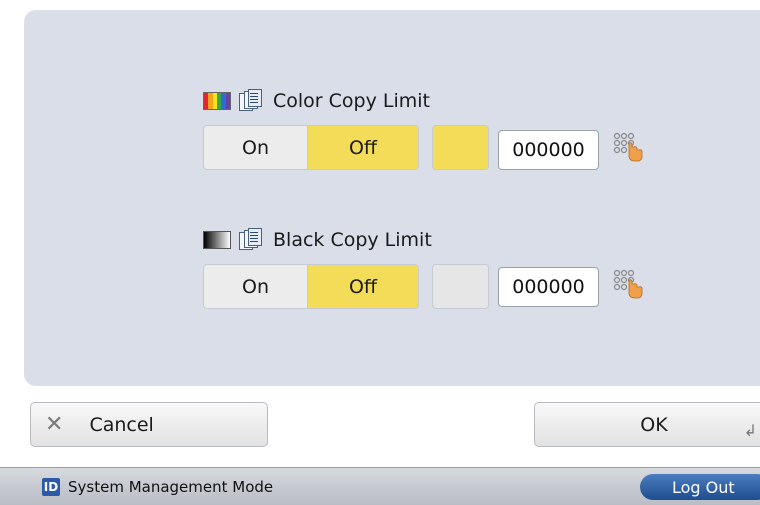 This screenshot has height=505, width=760. Describe the element at coordinates (54, 424) in the screenshot. I see `close-icon: ✕` at that location.